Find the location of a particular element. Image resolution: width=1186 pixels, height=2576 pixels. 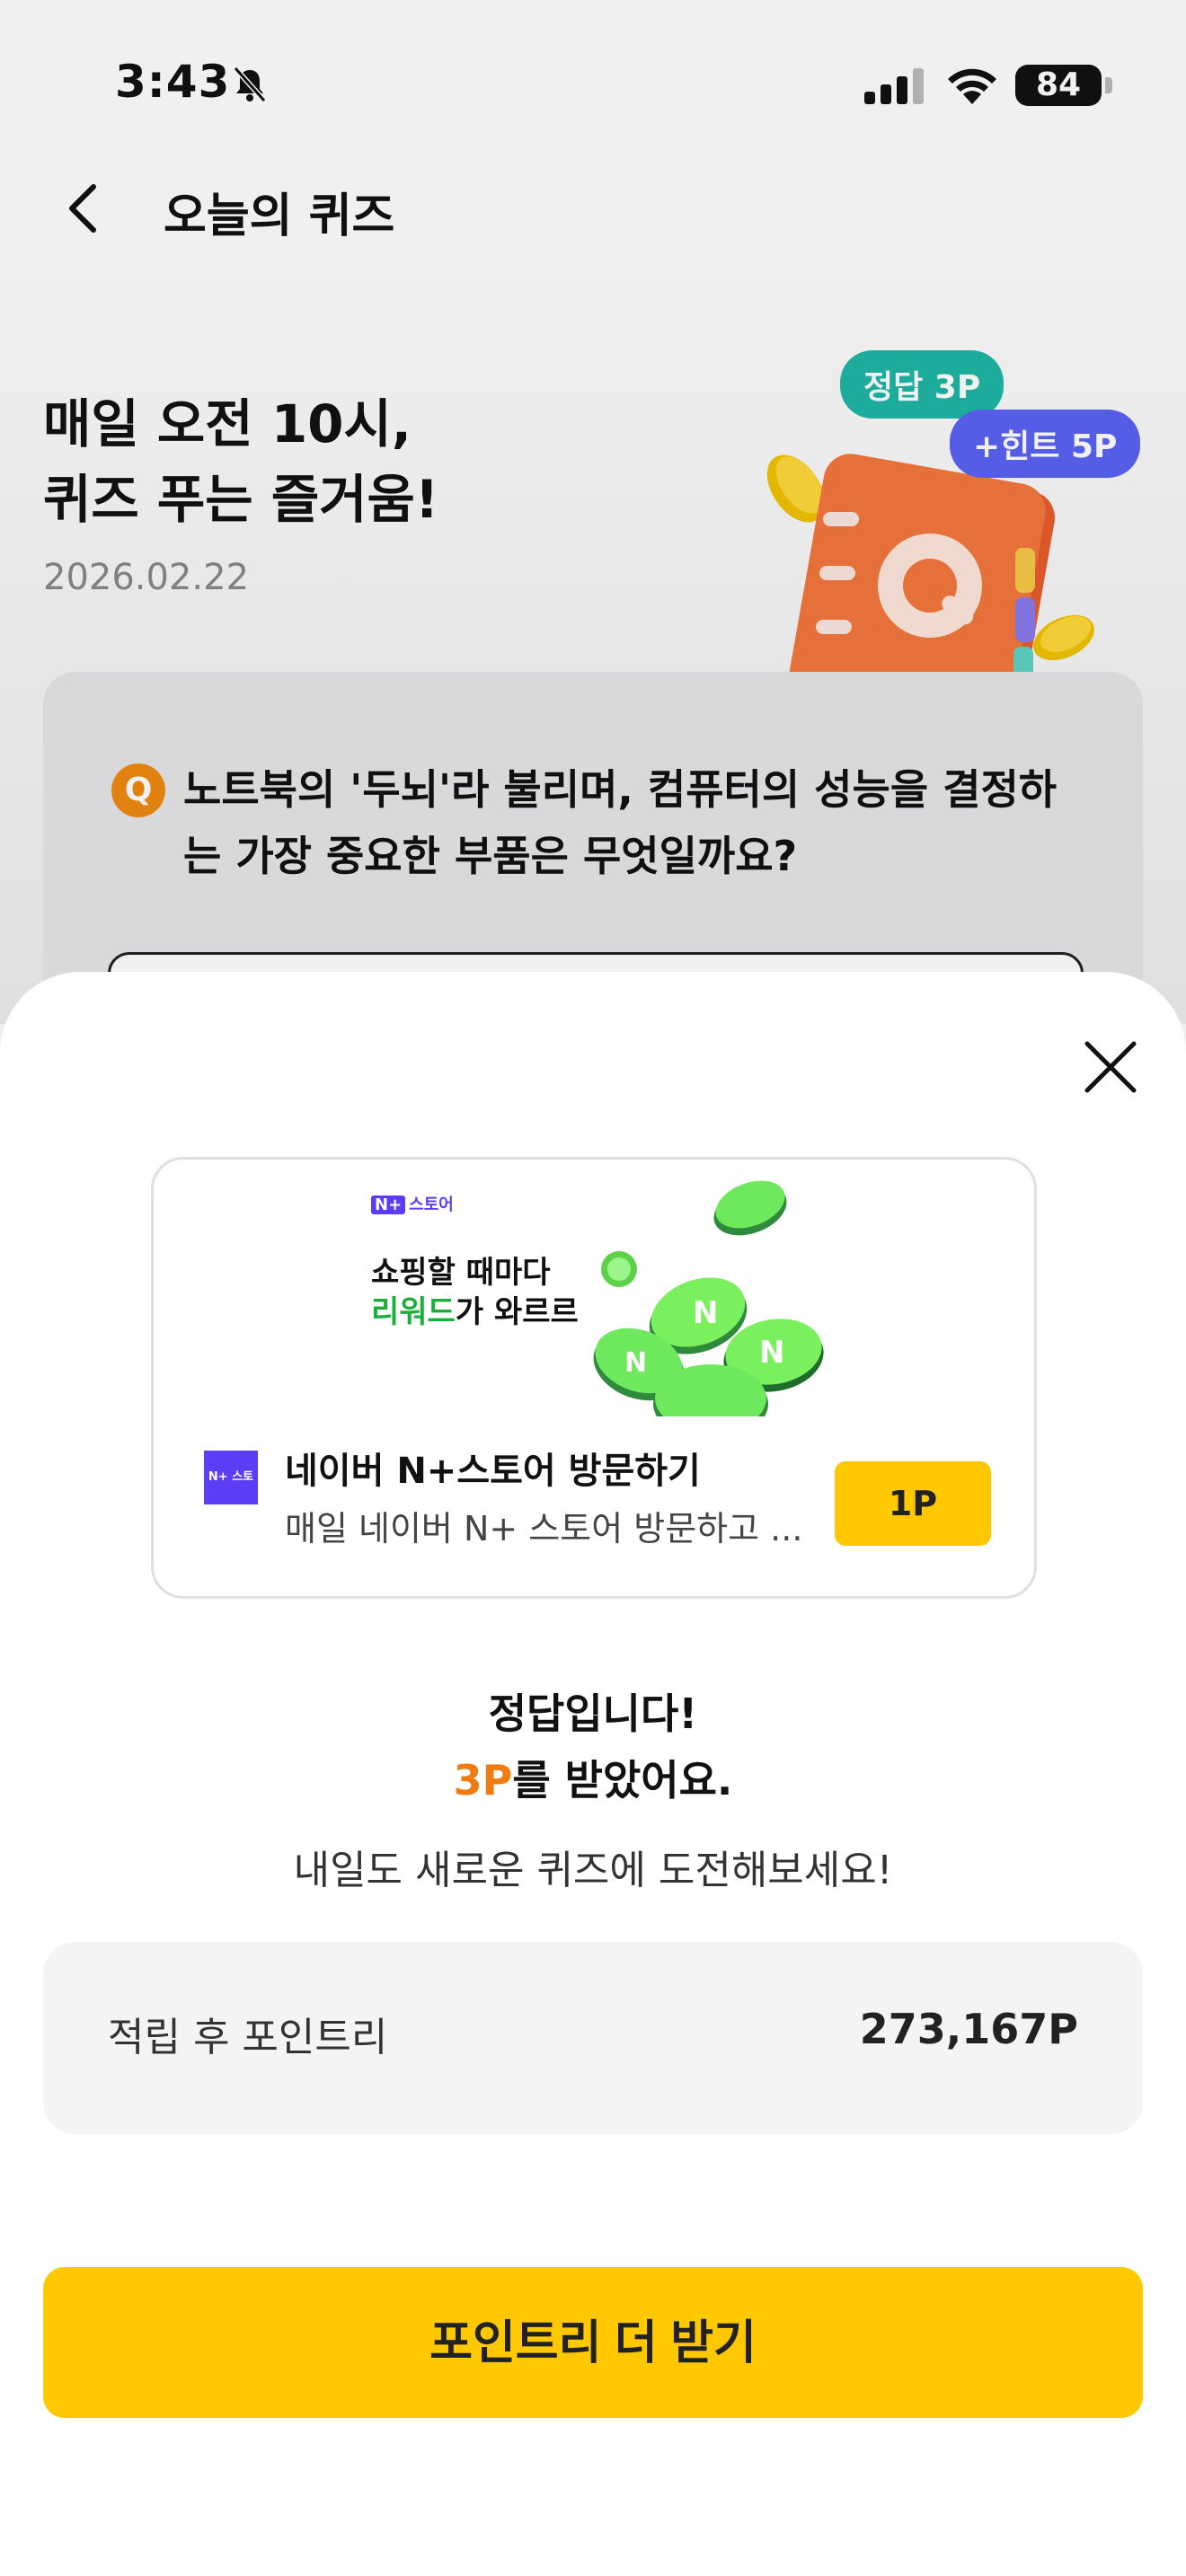

coin-icon is located at coordinates (750, 1208).